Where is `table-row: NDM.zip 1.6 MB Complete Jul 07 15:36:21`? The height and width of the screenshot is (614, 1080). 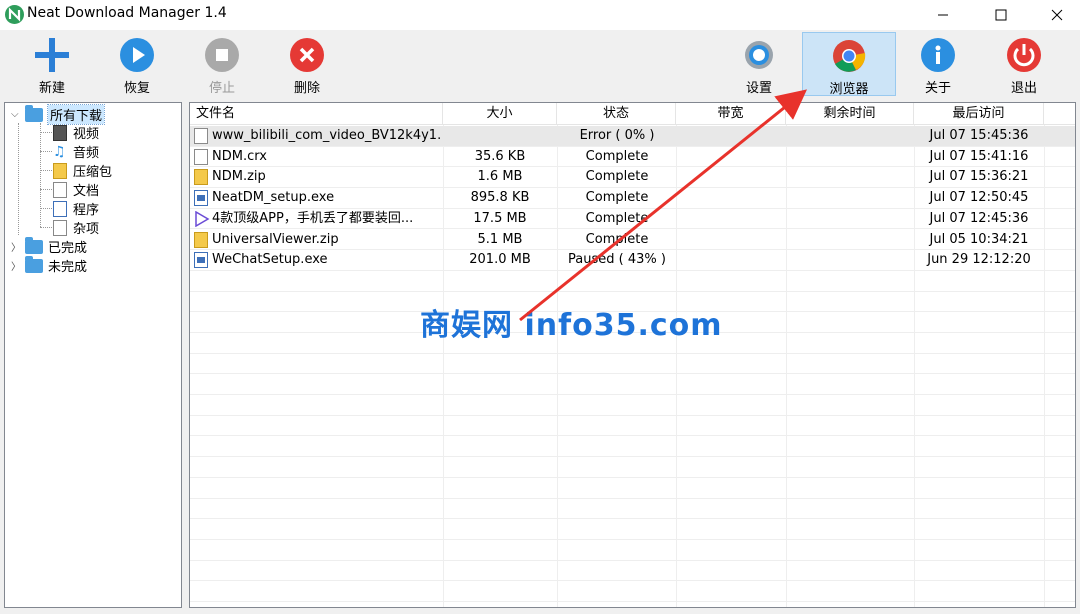
table-row: NDM.zip 1.6 MB Complete Jul 07 15:36:21 is located at coordinates (632, 178).